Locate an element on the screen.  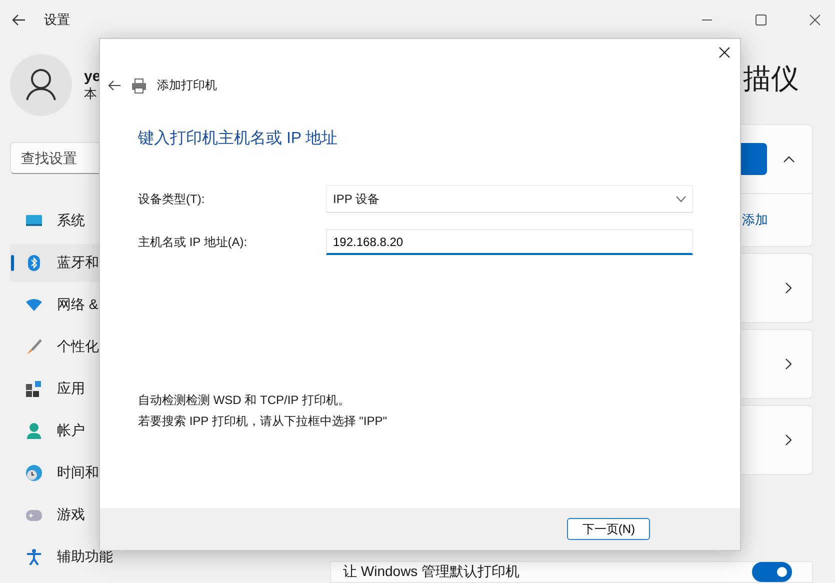
user-subtitle: 本 is located at coordinates (91, 93).